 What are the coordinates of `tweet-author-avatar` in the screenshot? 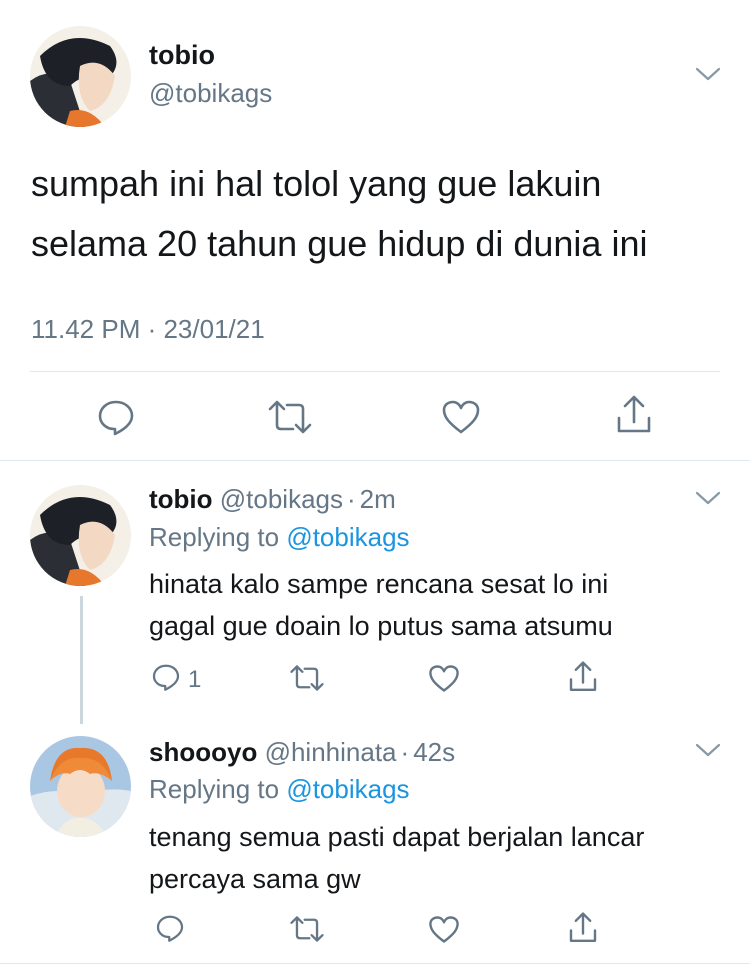 It's located at (80, 76).